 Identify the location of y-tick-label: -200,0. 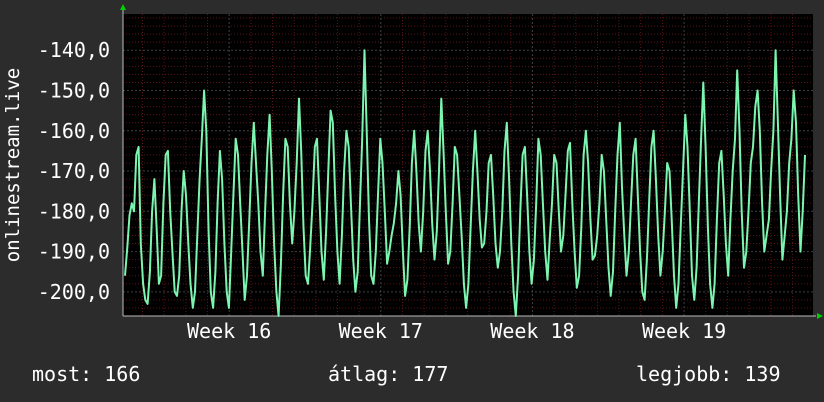
(74, 292).